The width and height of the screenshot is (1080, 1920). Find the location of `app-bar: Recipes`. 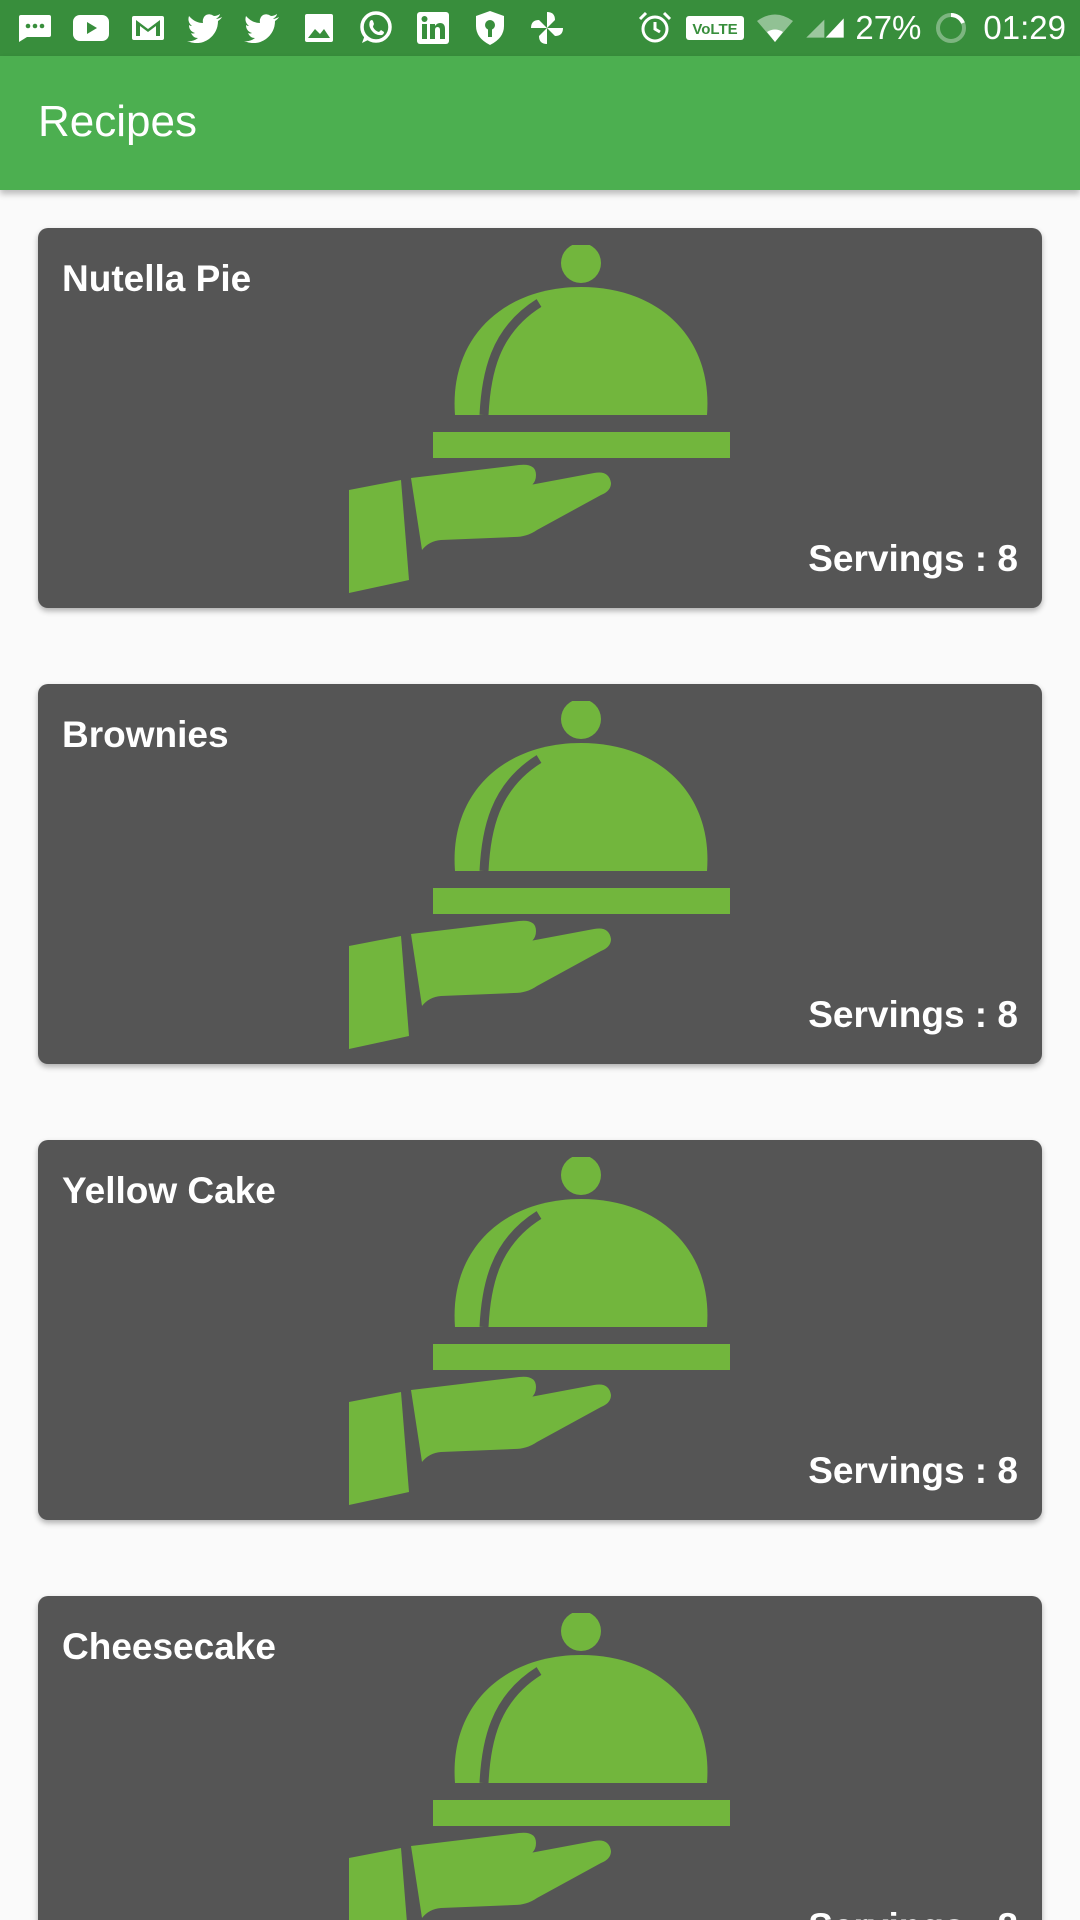

app-bar: Recipes is located at coordinates (540, 123).